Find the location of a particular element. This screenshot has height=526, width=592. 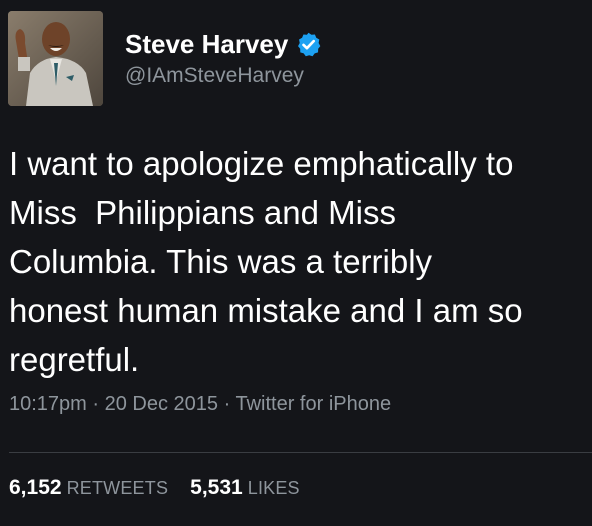

verified-badge-icon is located at coordinates (308, 44).